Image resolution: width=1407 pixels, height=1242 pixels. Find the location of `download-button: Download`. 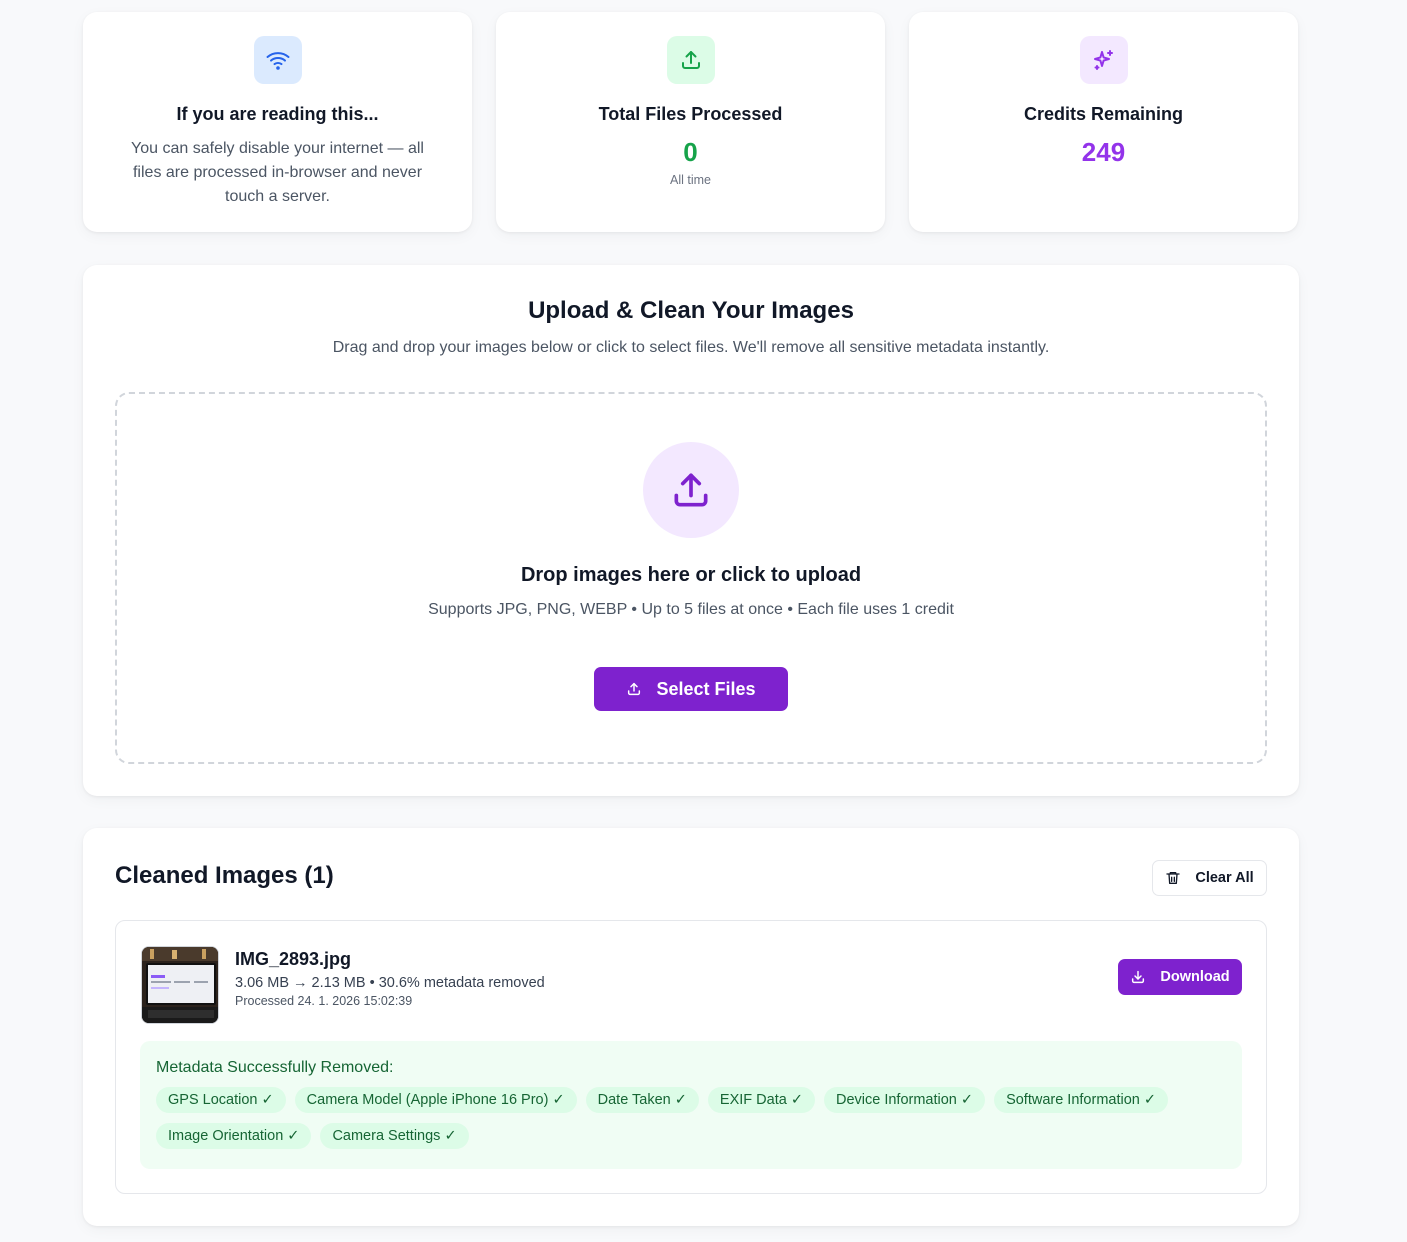

download-button: Download is located at coordinates (1180, 977).